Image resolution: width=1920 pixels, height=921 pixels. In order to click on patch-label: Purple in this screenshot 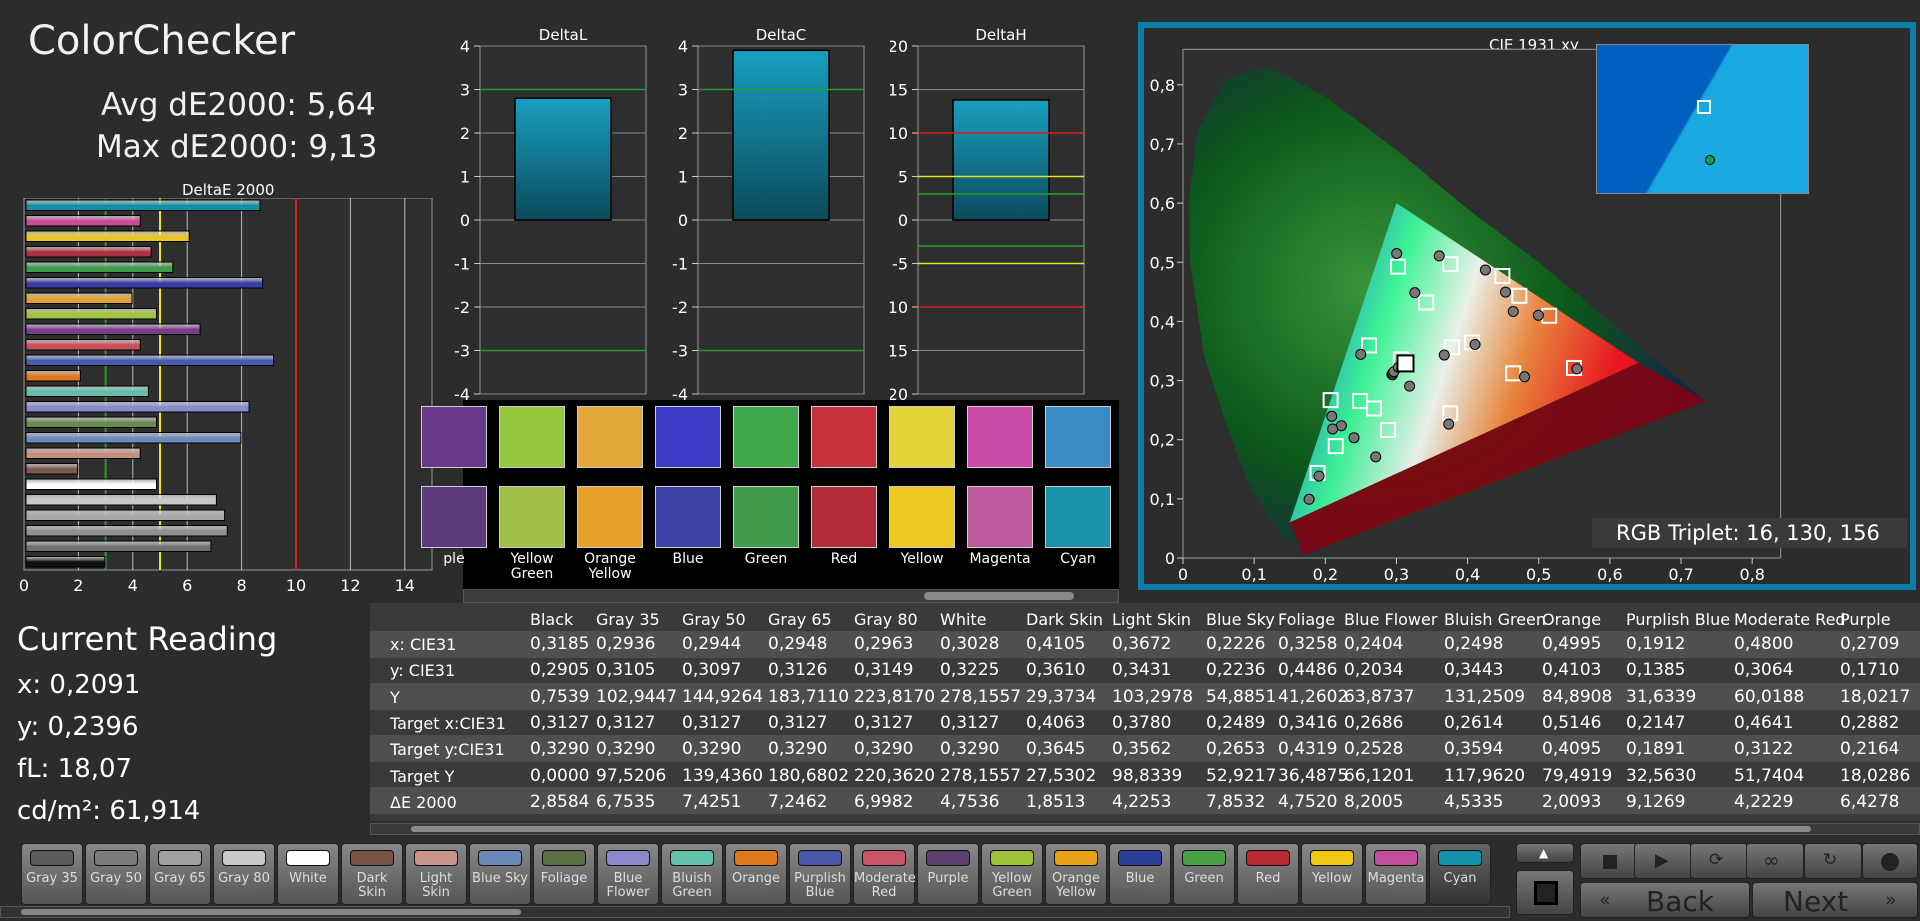, I will do `click(948, 878)`.